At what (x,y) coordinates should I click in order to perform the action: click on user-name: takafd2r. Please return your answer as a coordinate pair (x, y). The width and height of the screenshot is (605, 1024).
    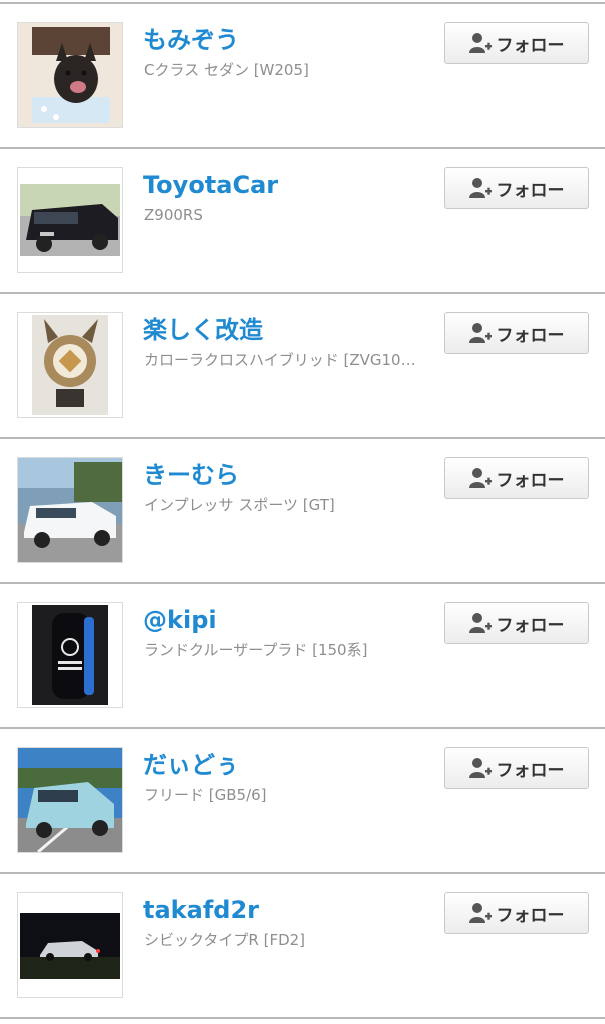
    Looking at the image, I should click on (201, 910).